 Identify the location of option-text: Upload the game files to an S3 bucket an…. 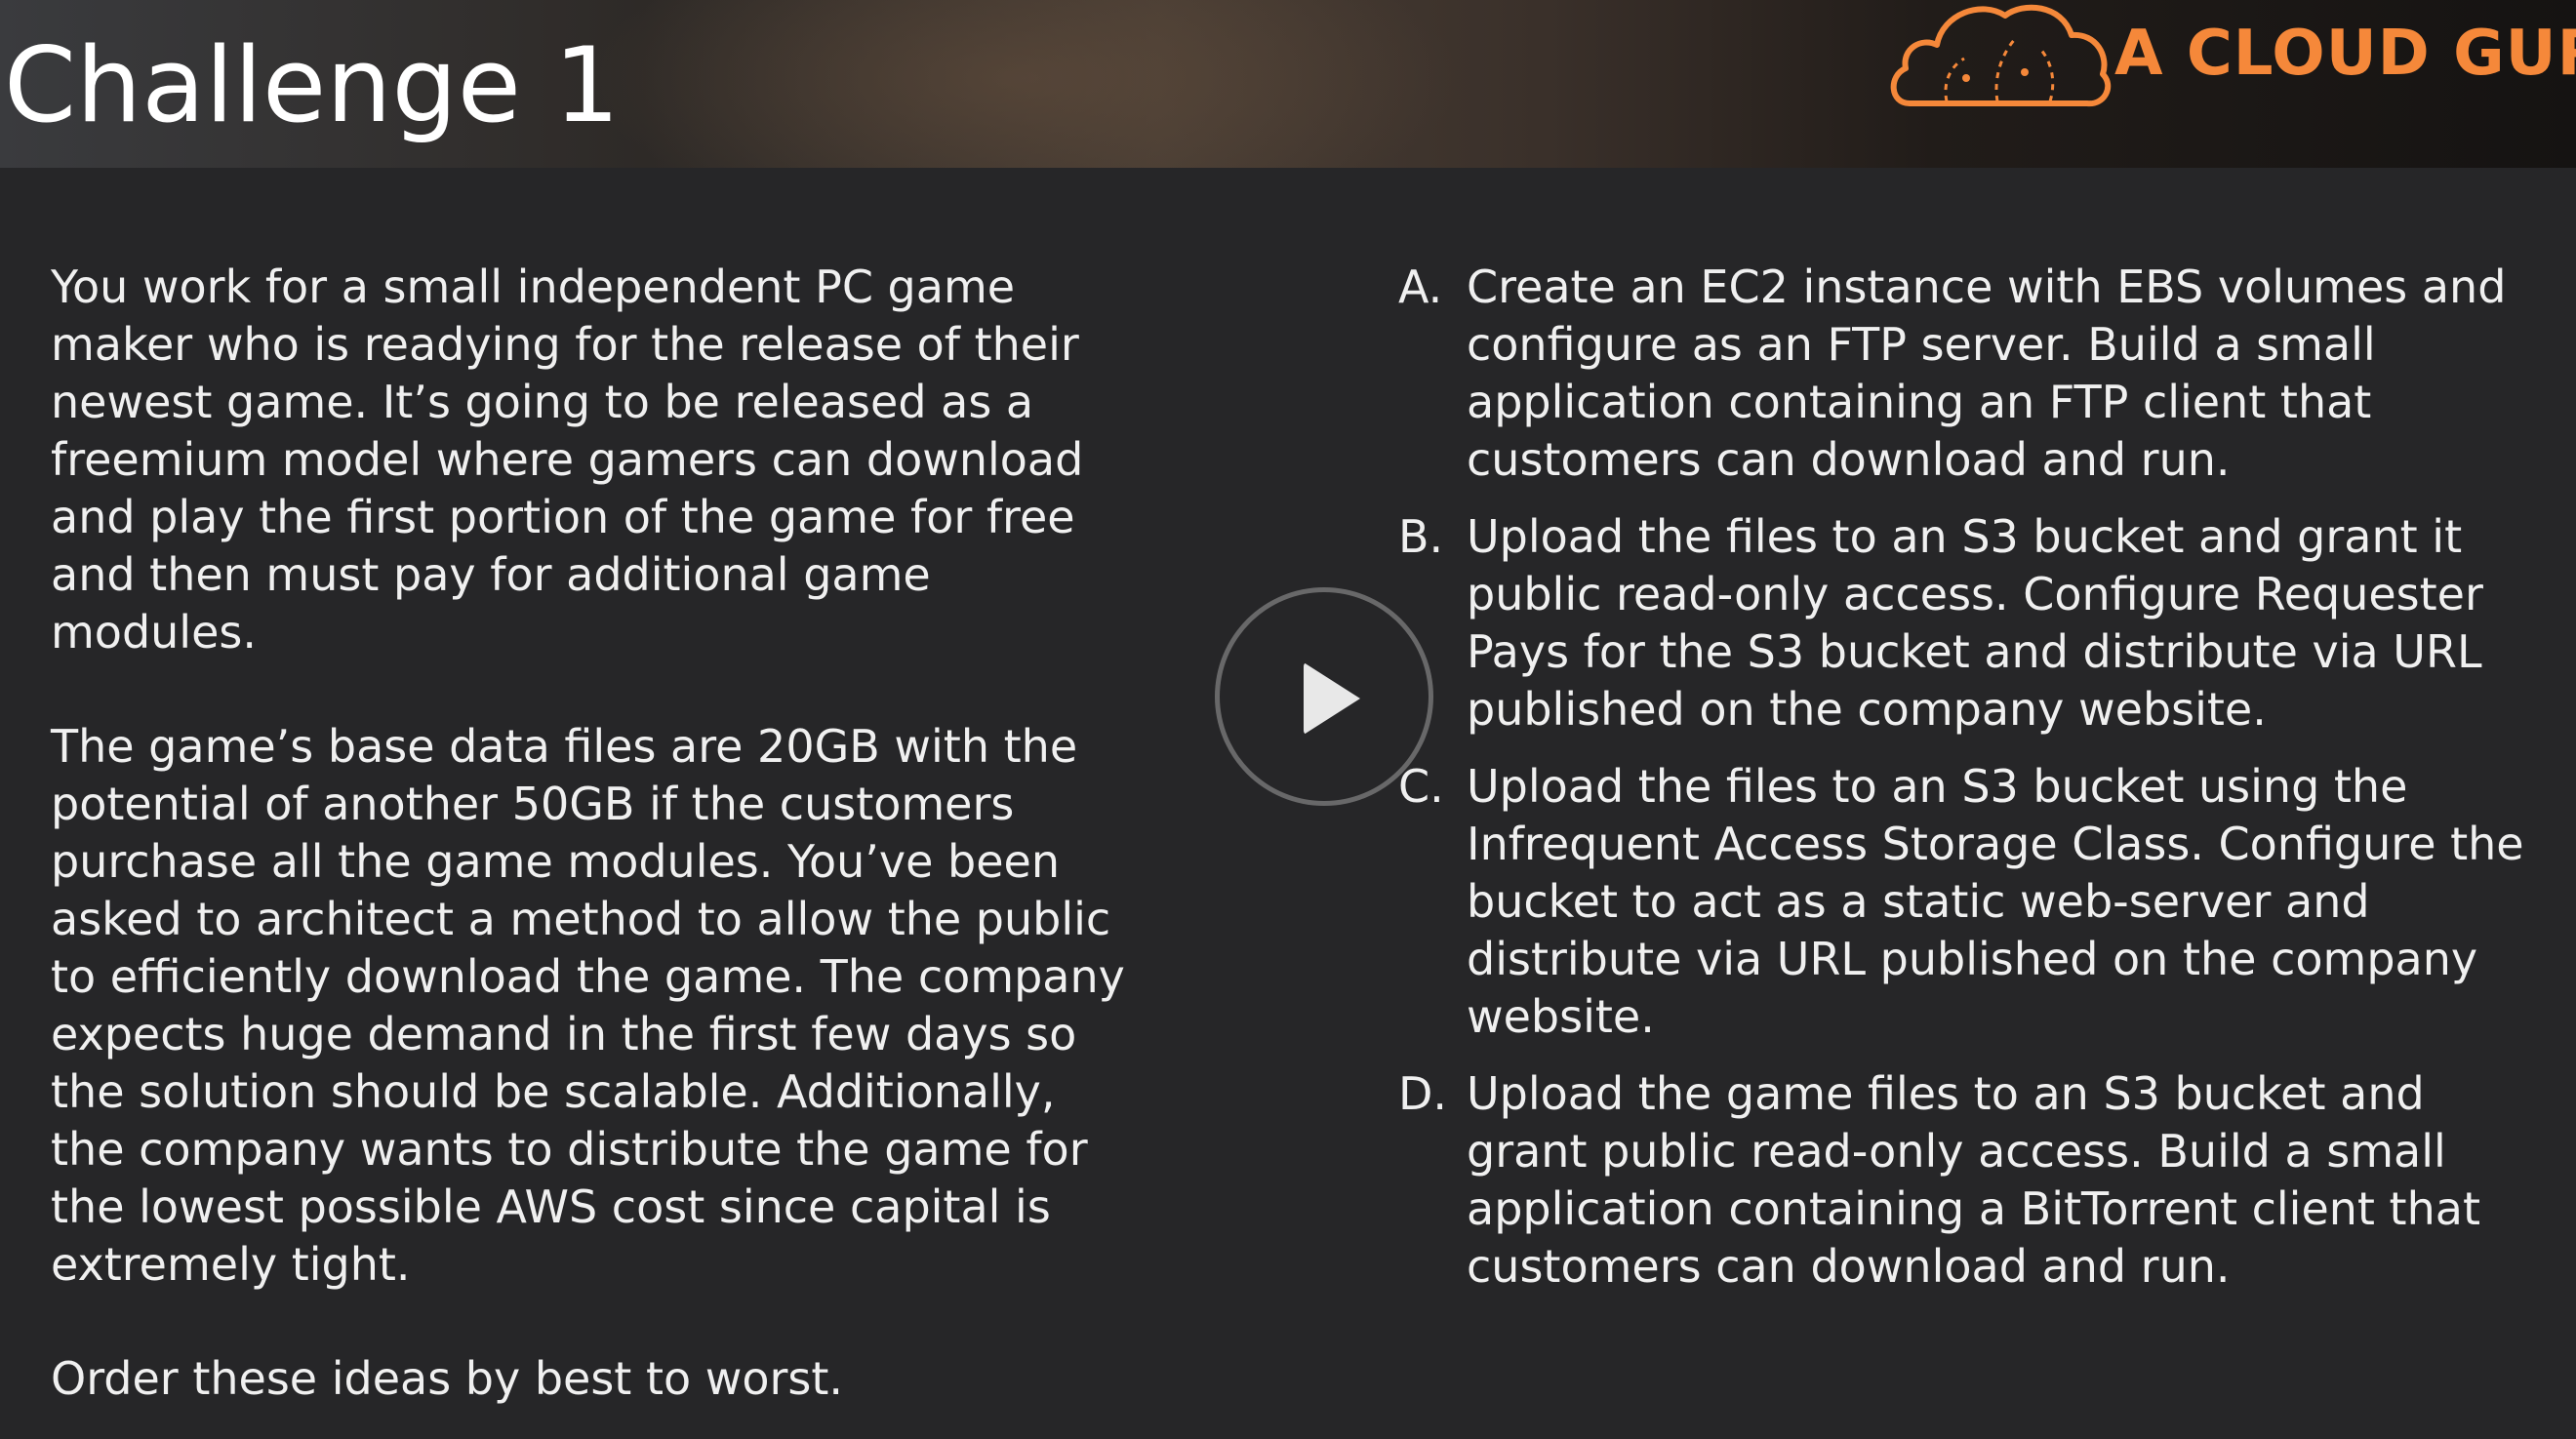
(1973, 1180).